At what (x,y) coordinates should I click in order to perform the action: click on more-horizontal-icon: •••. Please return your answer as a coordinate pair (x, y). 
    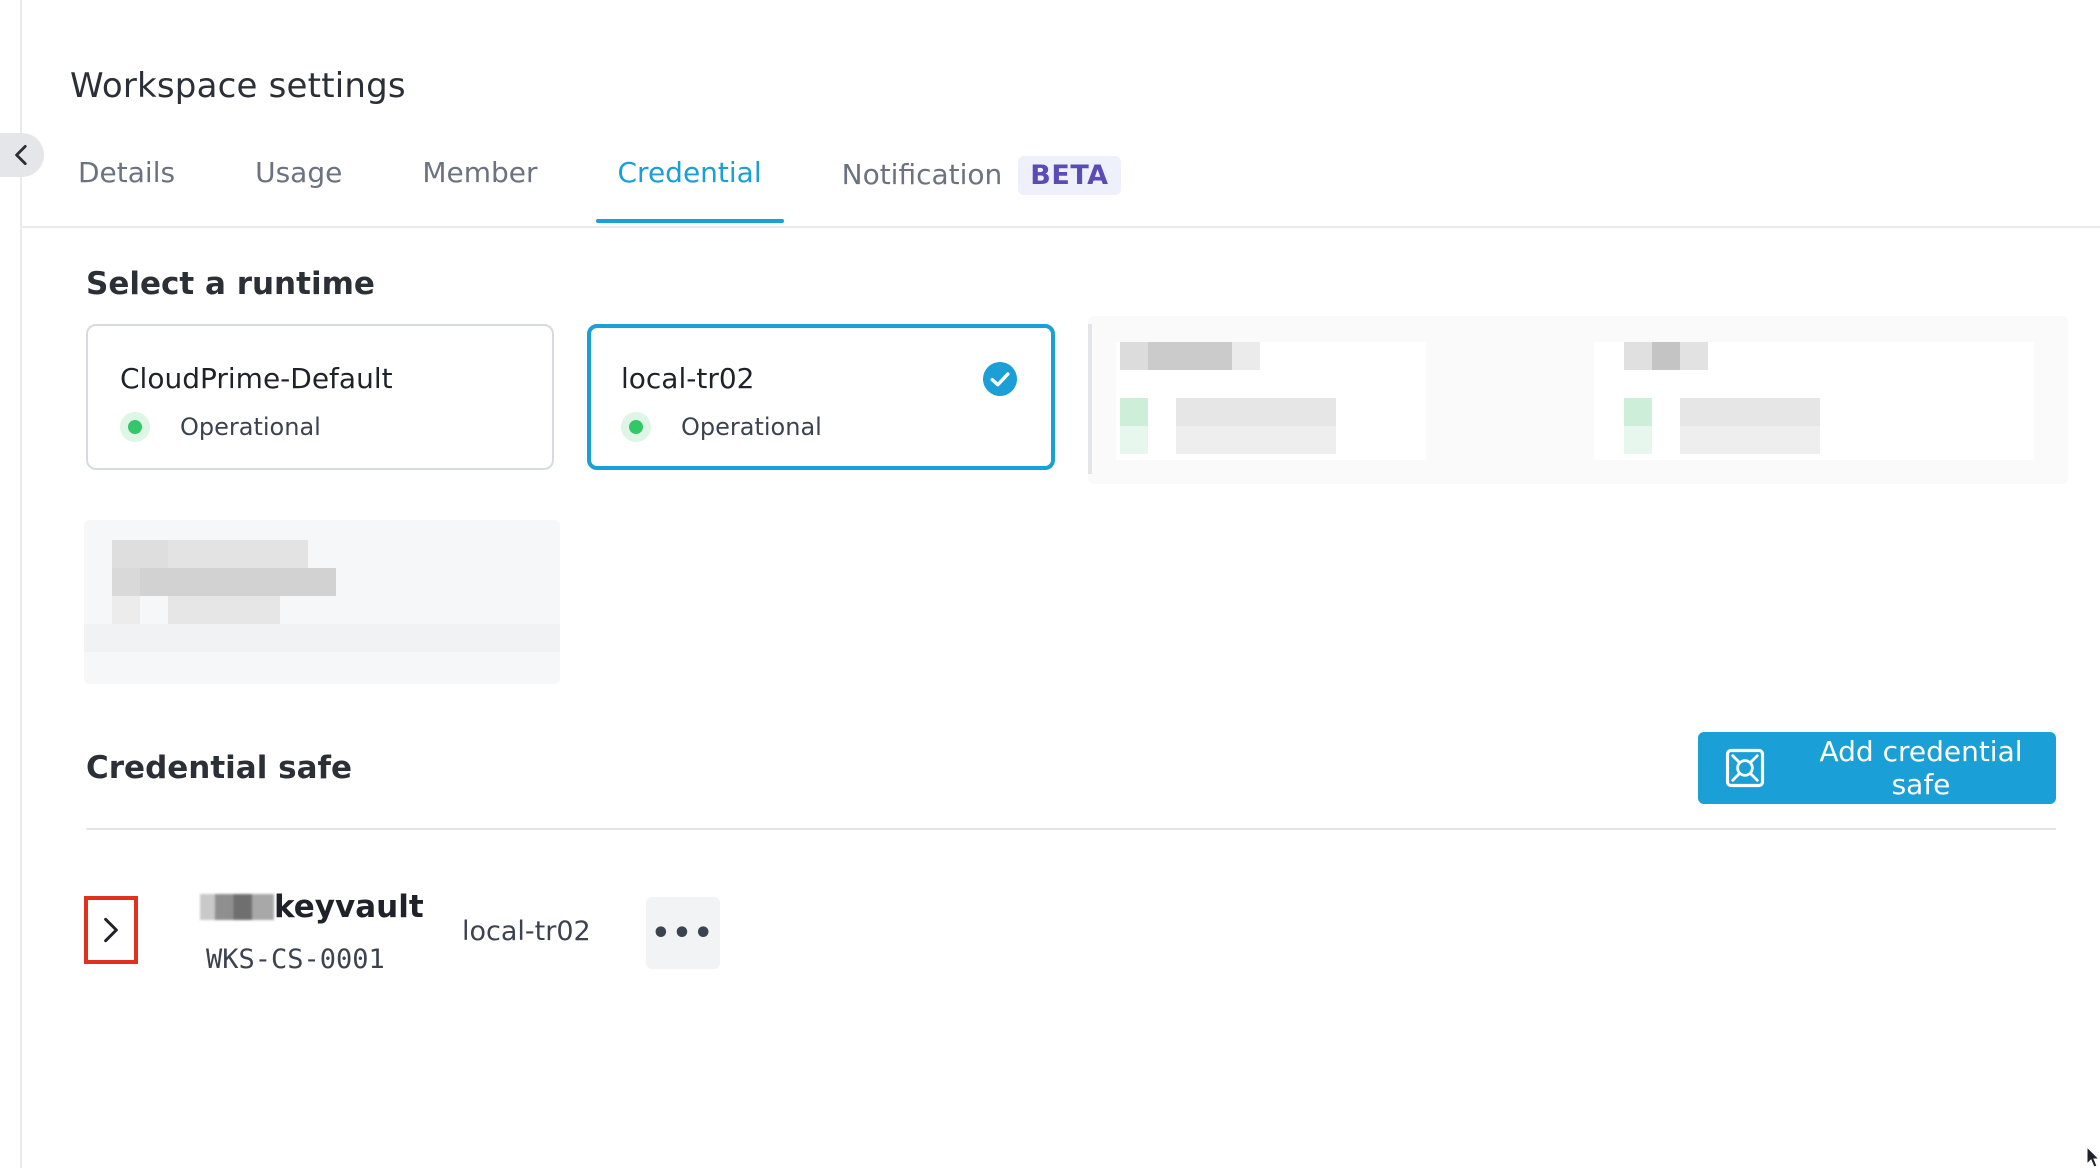
    Looking at the image, I should click on (683, 933).